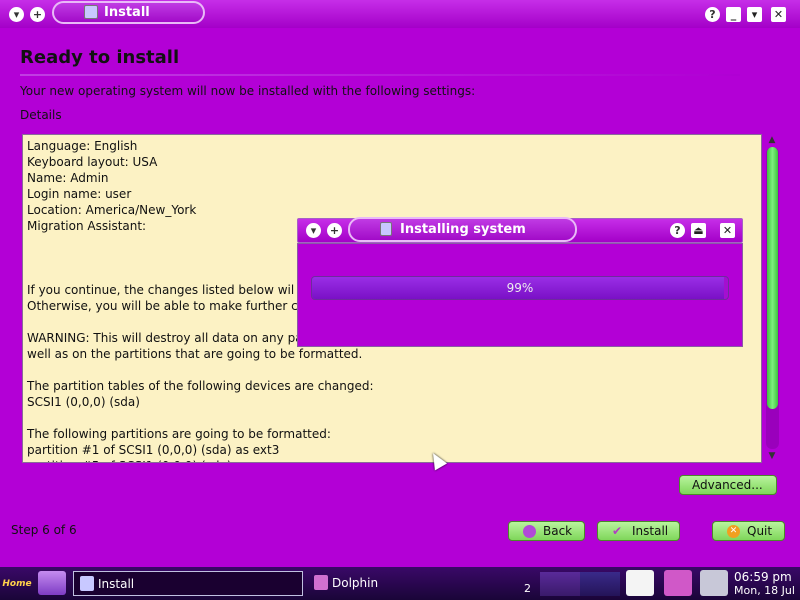 This screenshot has height=600, width=800. I want to click on task-install: Install, so click(188, 583).